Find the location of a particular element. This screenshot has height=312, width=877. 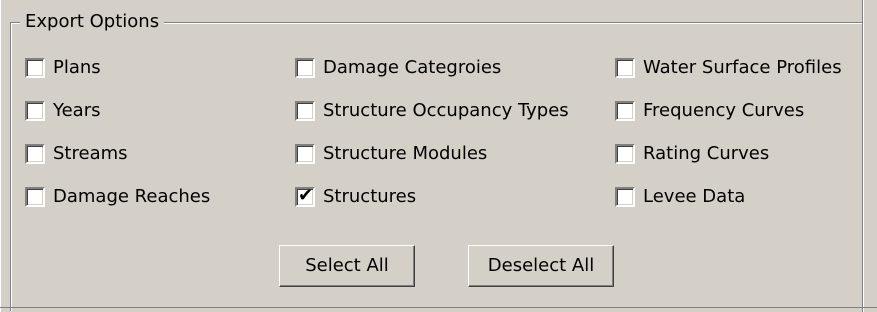

option-label: Structures is located at coordinates (370, 196).